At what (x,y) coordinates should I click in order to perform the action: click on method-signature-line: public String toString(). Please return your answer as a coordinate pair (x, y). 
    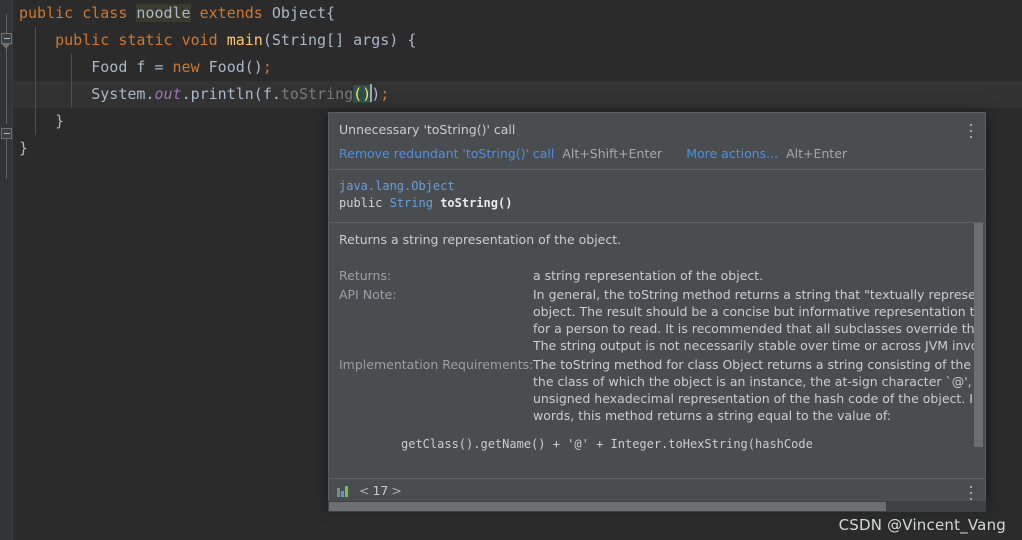
    Looking at the image, I should click on (657, 203).